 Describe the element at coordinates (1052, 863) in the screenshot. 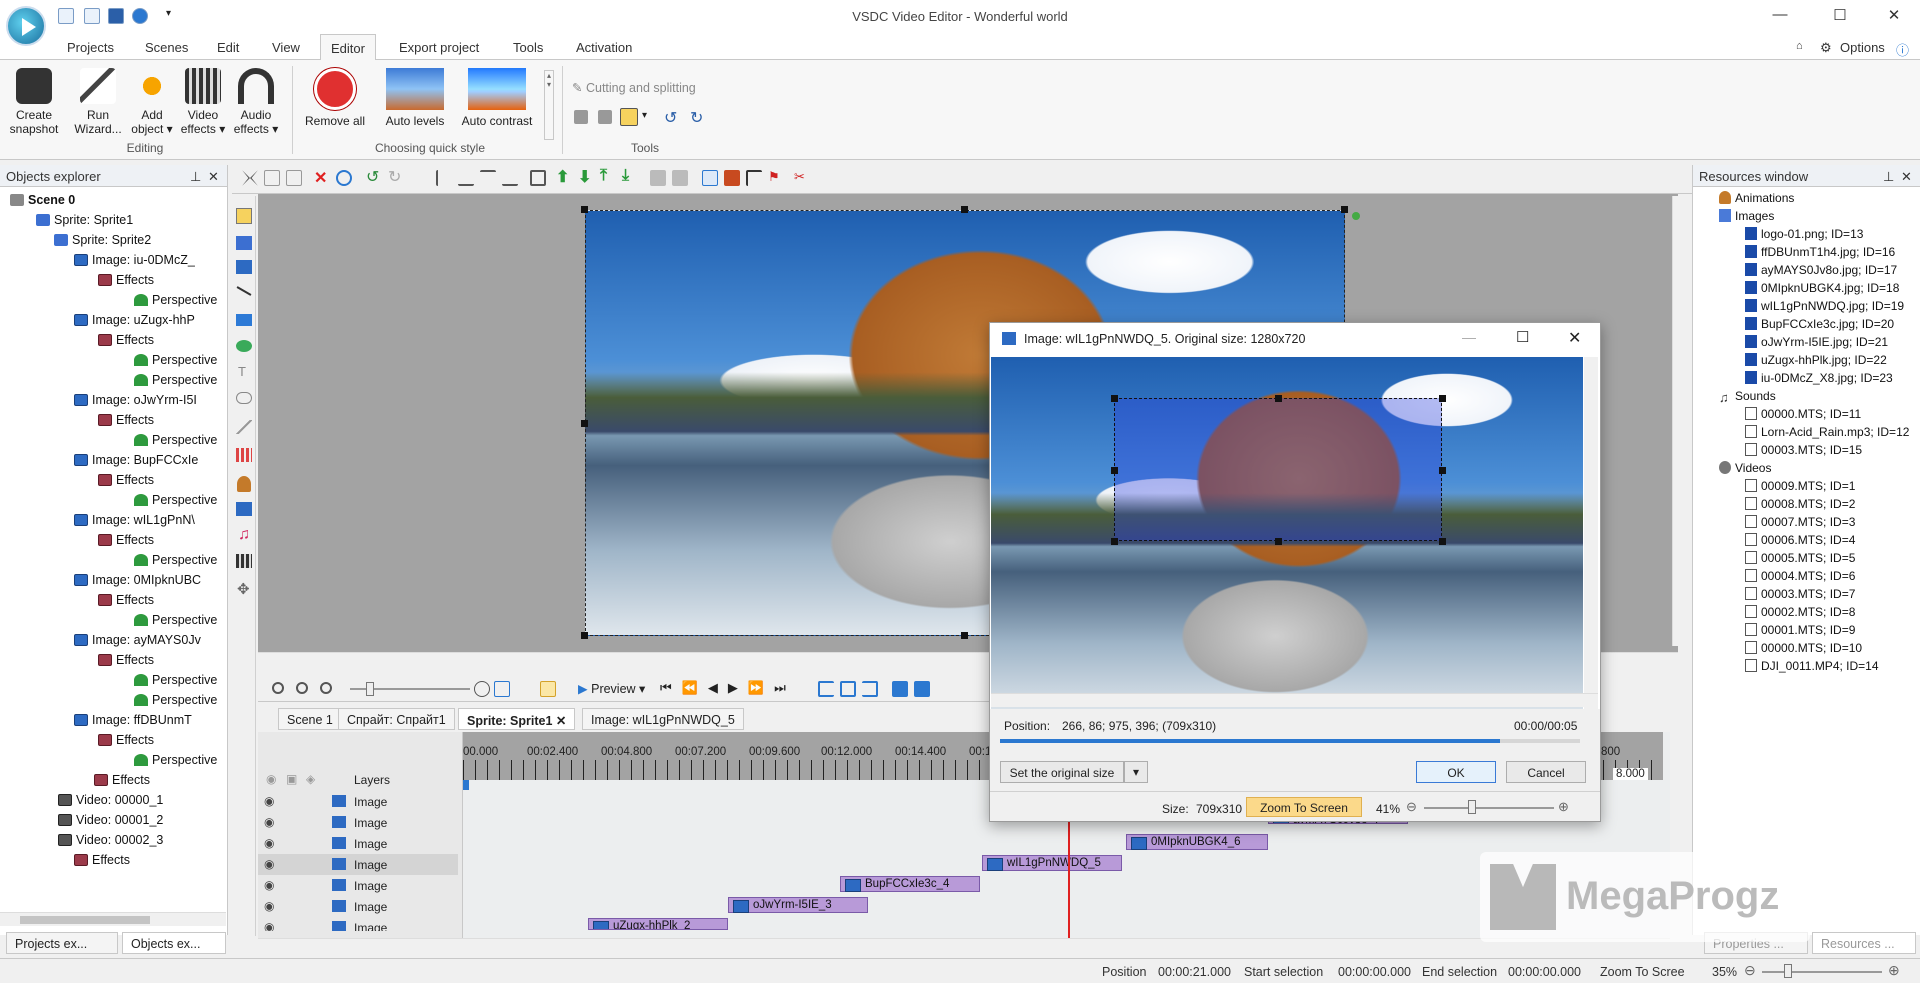

I see `timeline-clip: wIL1gPnNWDQ_5` at that location.